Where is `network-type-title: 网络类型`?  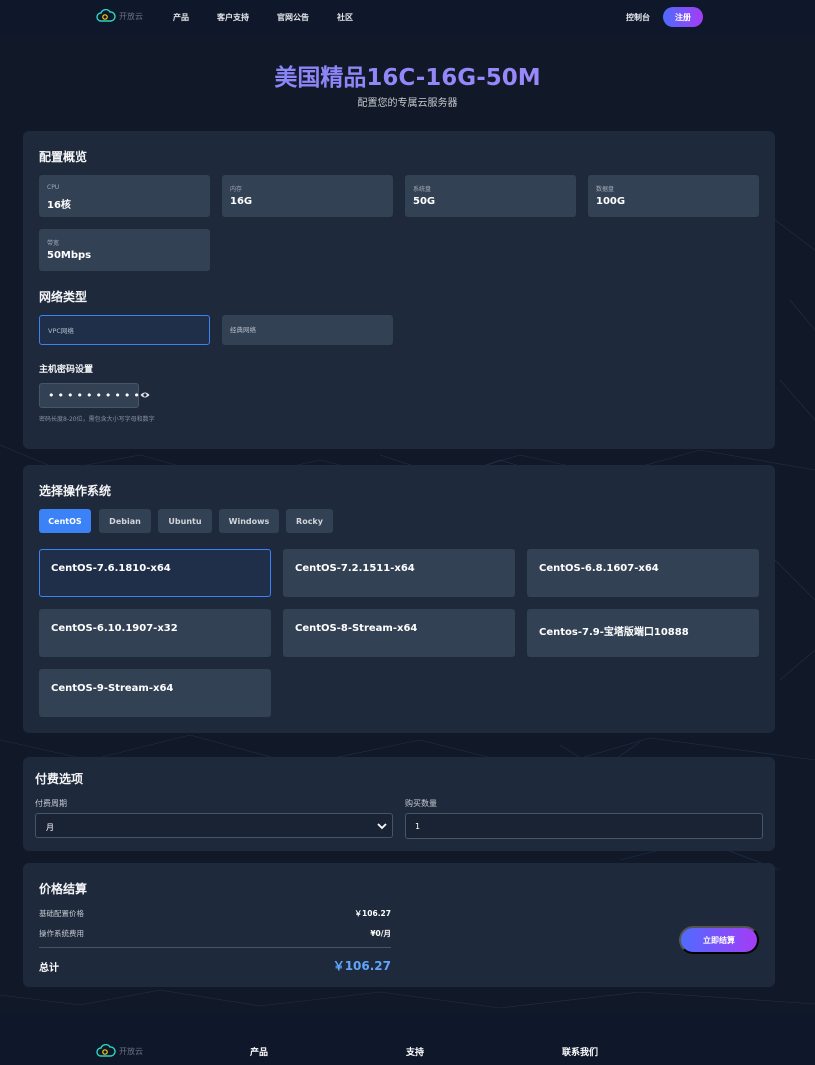 network-type-title: 网络类型 is located at coordinates (63, 297).